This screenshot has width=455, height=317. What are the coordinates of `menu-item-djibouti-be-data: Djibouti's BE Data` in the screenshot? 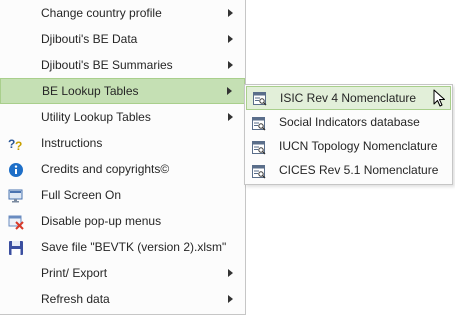 It's located at (122, 39).